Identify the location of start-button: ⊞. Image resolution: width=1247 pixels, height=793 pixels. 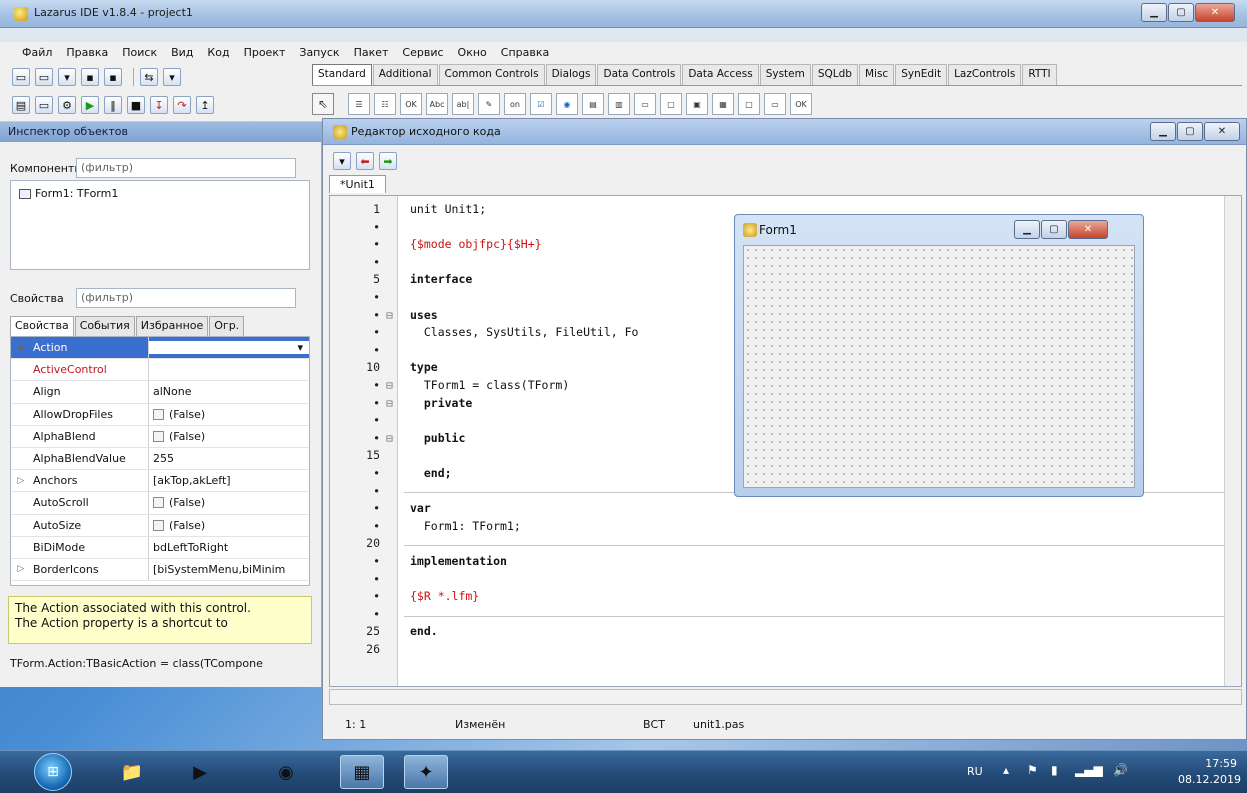
(53, 772).